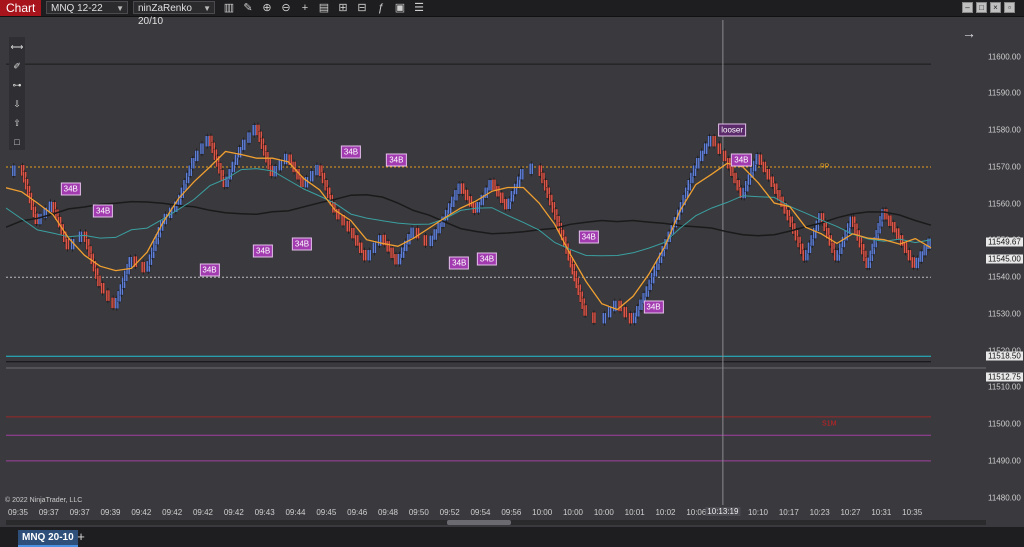  I want to click on time-tick-label: 09:44, so click(295, 512).